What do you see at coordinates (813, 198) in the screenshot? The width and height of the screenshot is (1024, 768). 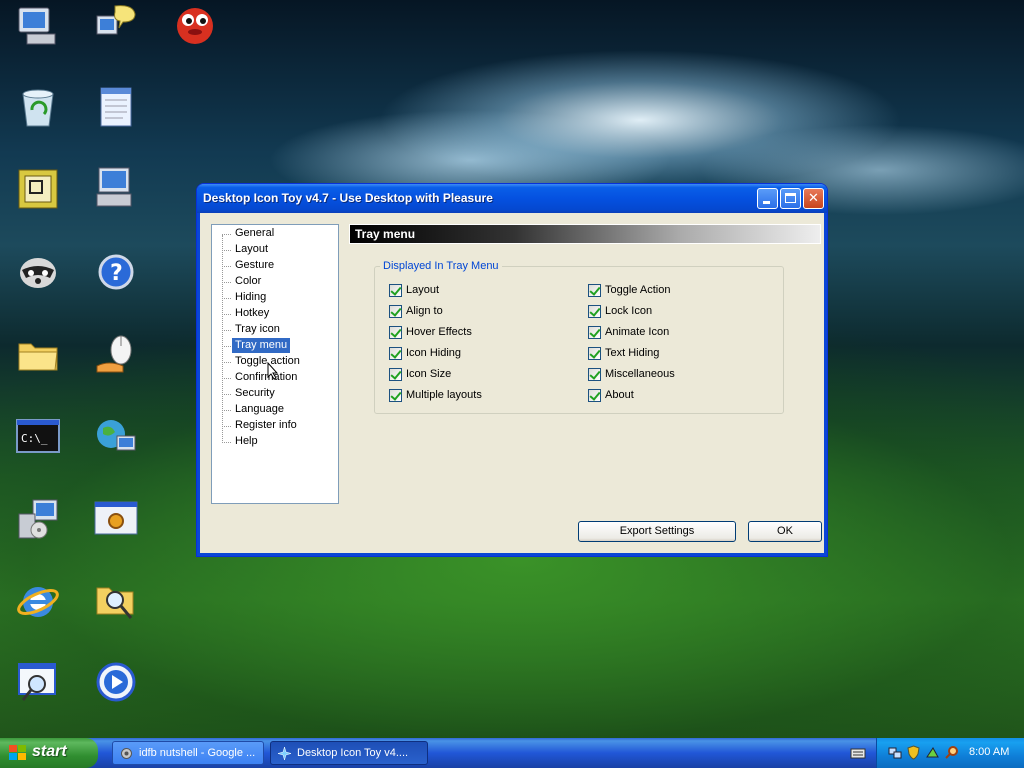 I see `close-button: ✕` at bounding box center [813, 198].